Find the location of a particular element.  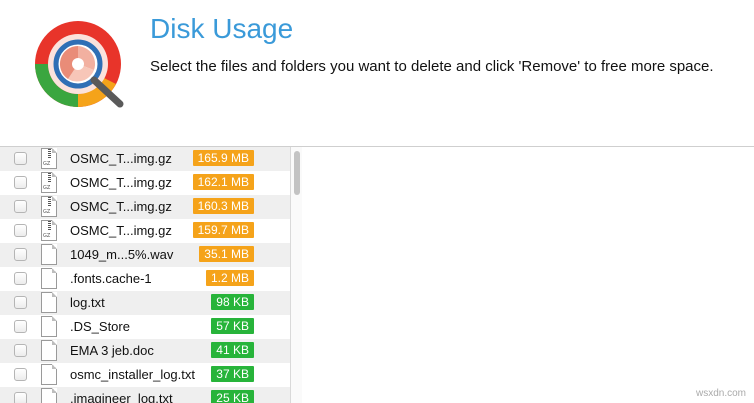

file-name: EMA 3 jeb.doc is located at coordinates (112, 350).